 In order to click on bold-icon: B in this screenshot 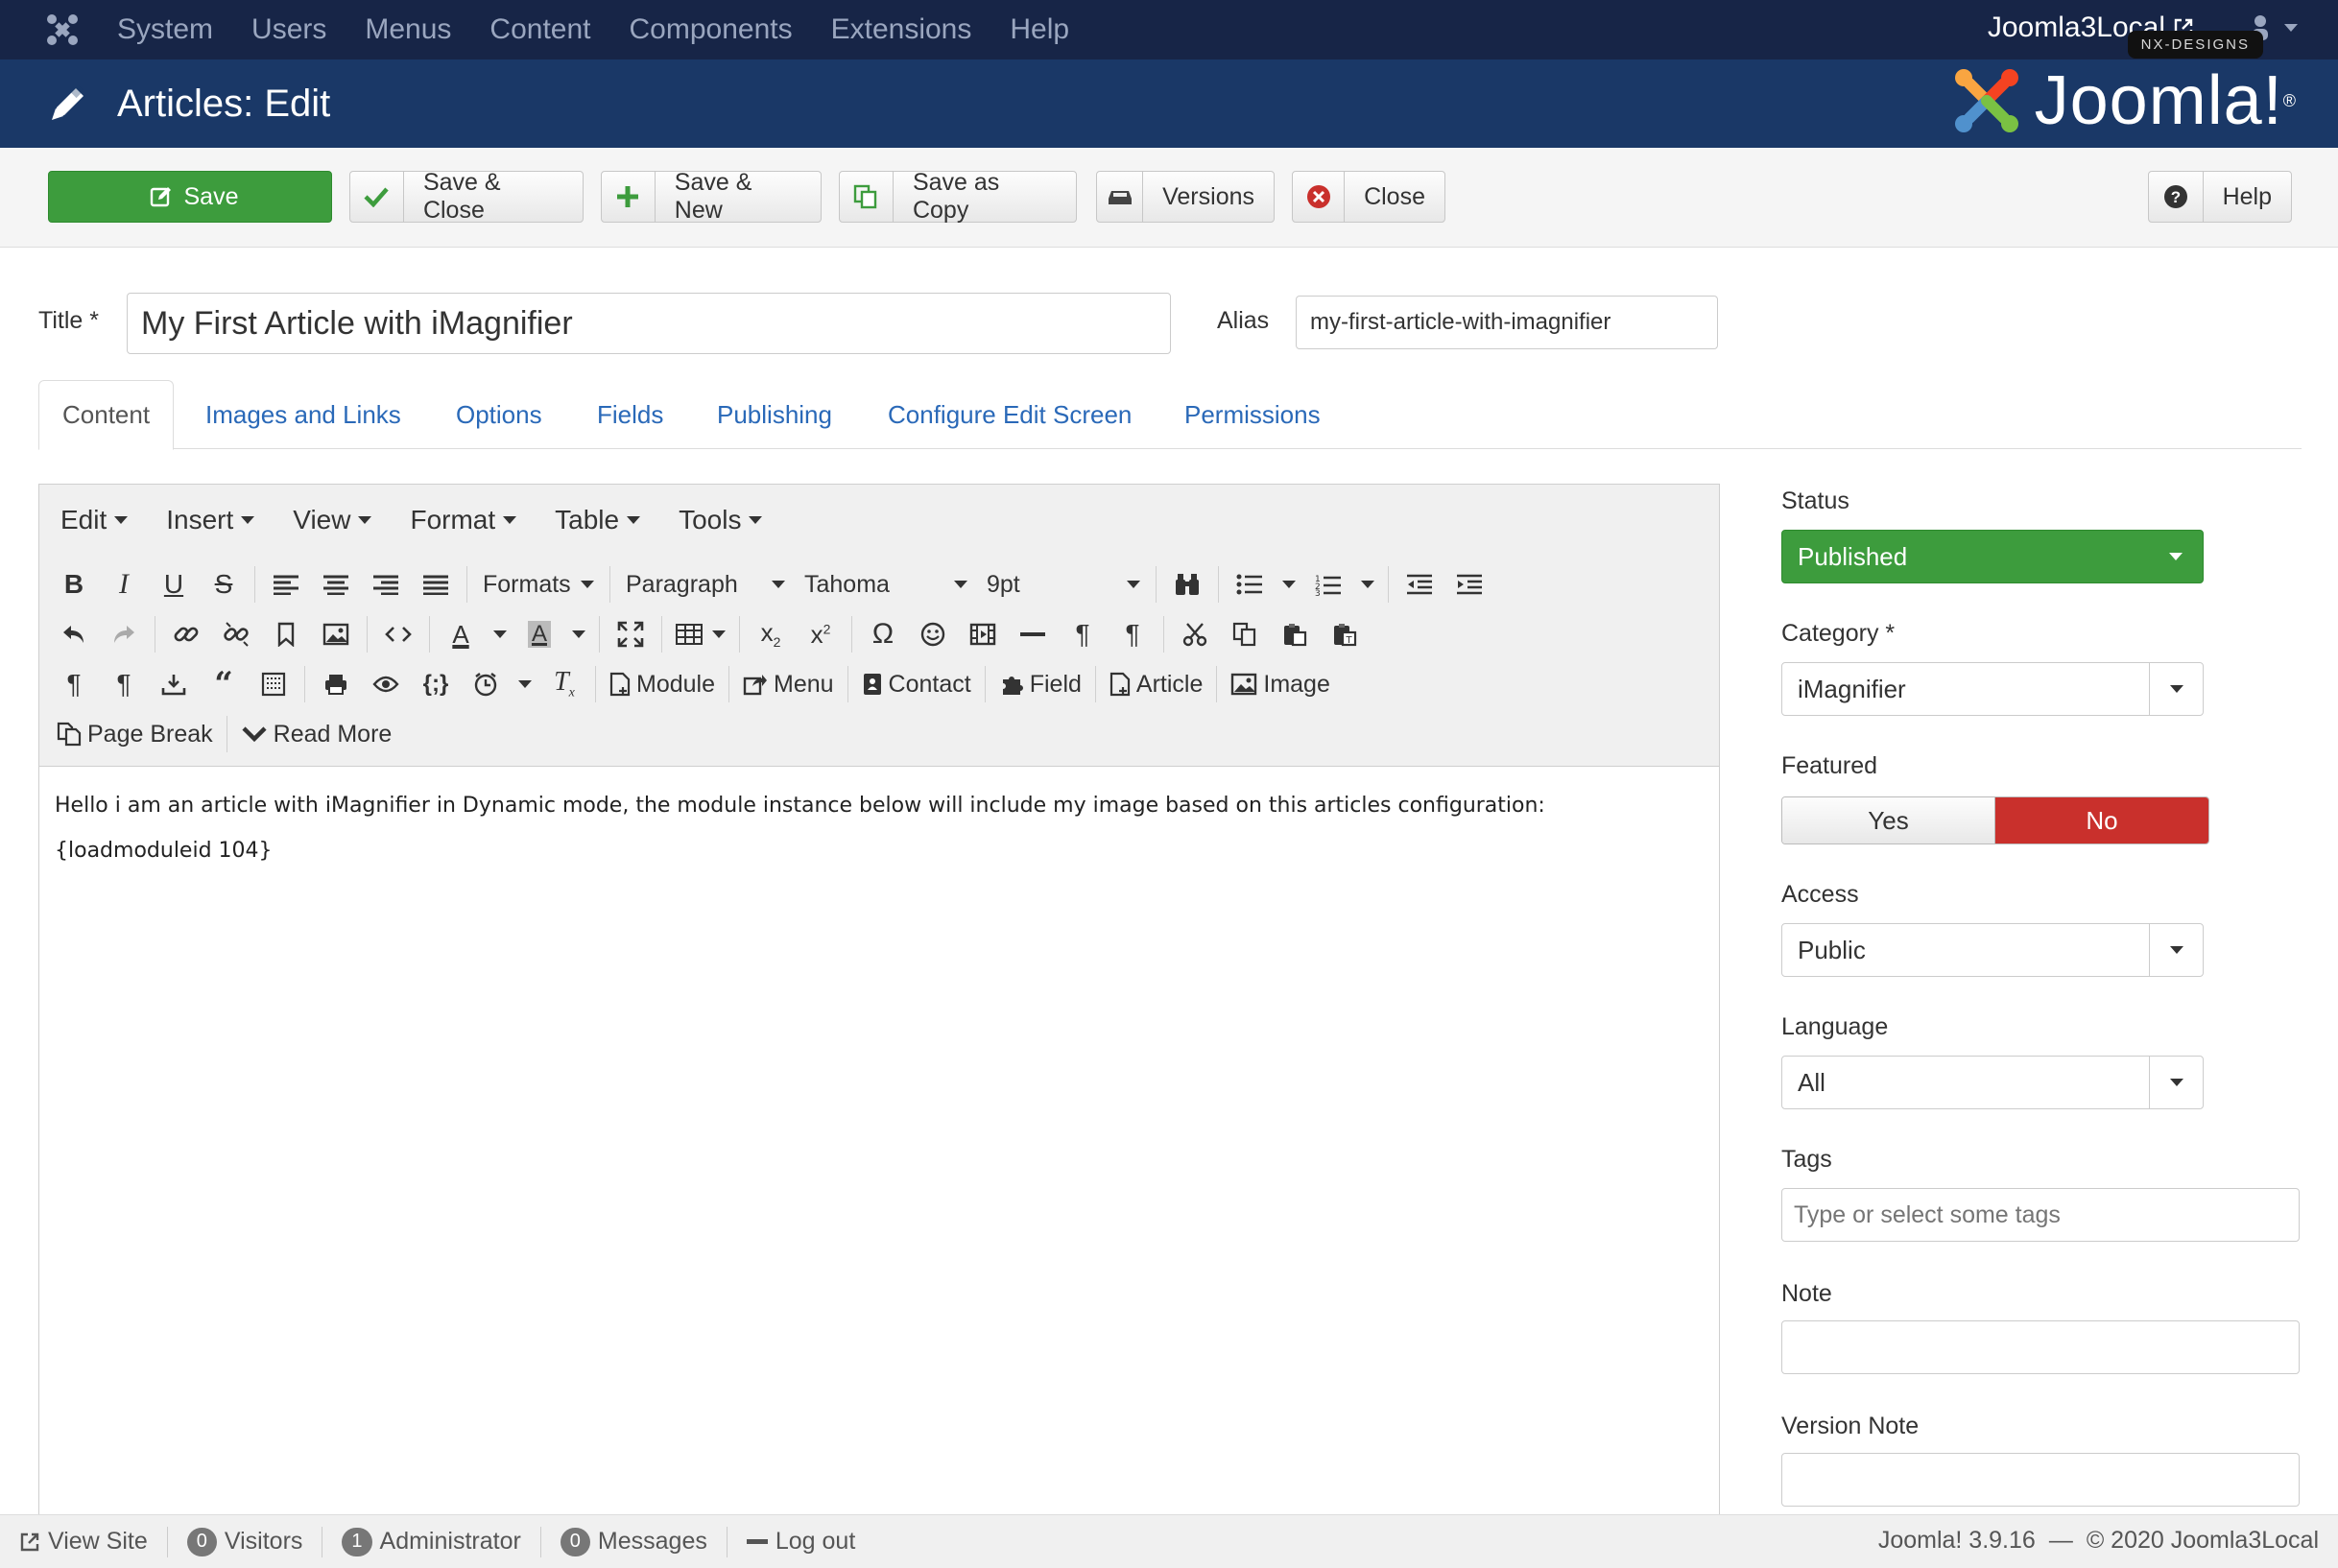, I will do `click(74, 584)`.